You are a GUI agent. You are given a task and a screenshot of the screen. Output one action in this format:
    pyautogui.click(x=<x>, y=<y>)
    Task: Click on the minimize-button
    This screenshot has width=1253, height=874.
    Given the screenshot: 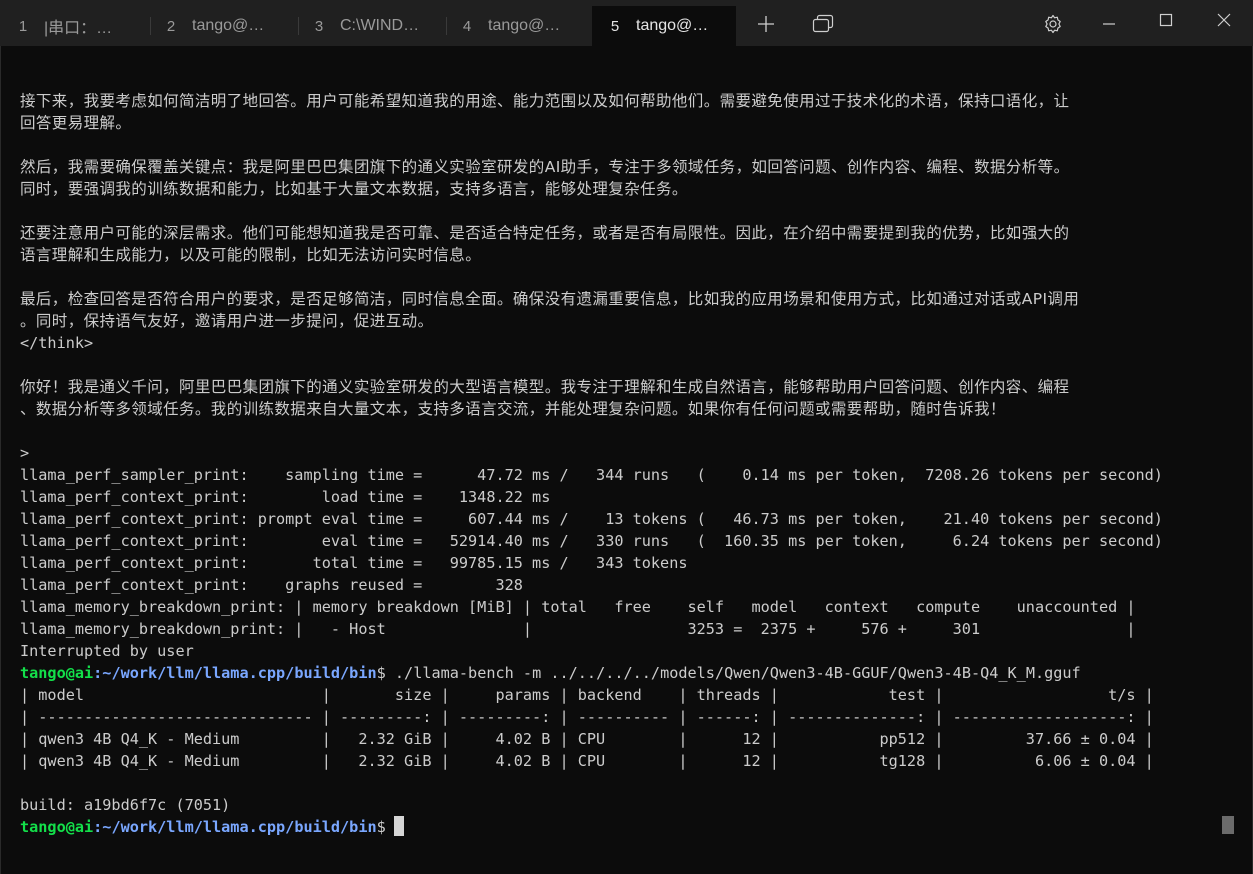 What is the action you would take?
    pyautogui.click(x=1109, y=24)
    